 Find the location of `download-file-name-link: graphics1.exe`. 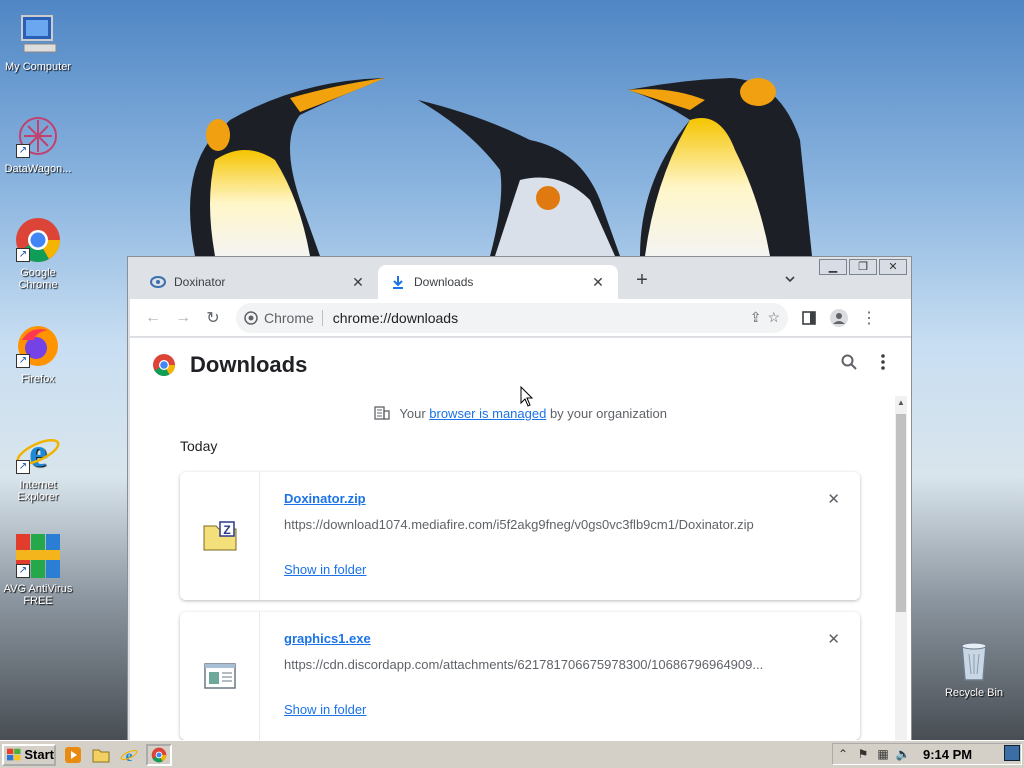

download-file-name-link: graphics1.exe is located at coordinates (327, 638).